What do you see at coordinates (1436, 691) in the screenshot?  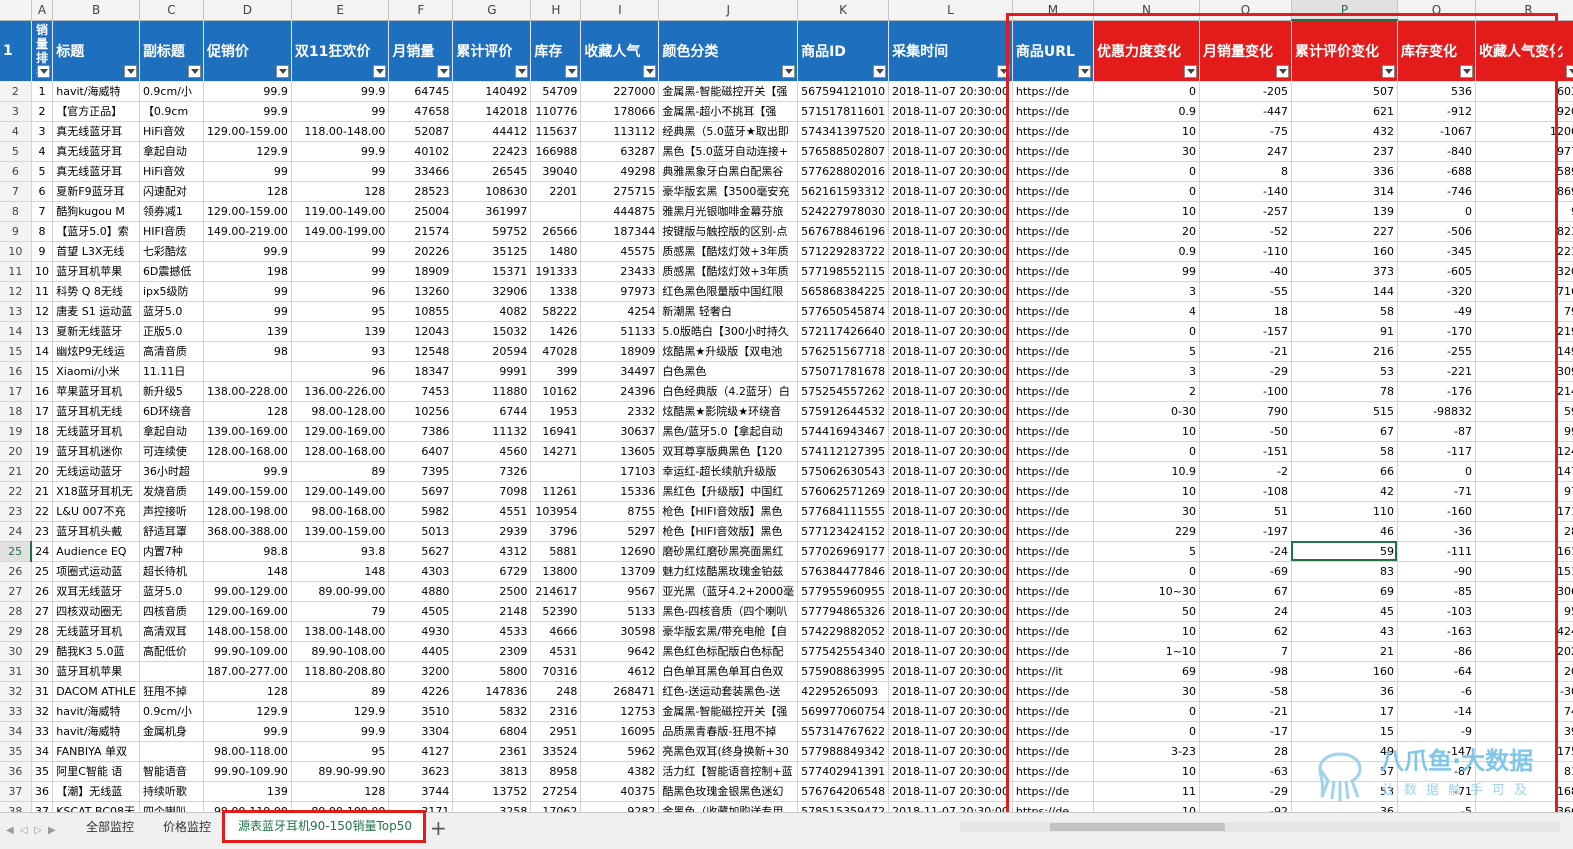 I see `cell: -6` at bounding box center [1436, 691].